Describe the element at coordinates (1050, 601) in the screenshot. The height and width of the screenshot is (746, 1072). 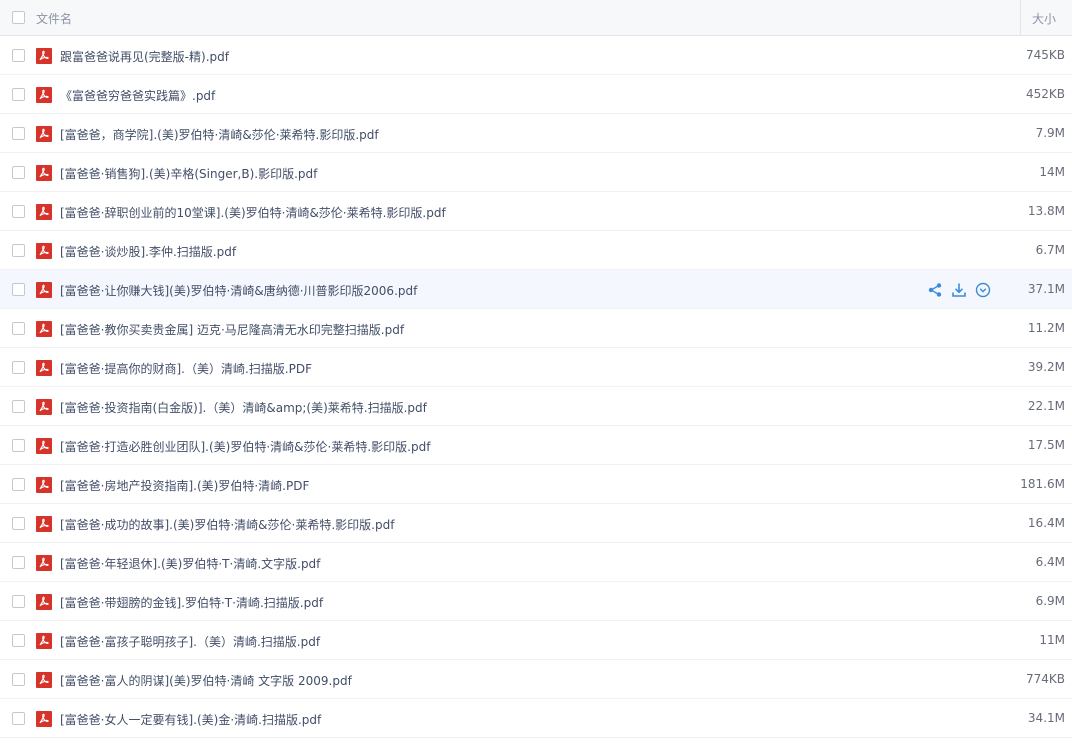
I see `file-size: 6.9M` at that location.